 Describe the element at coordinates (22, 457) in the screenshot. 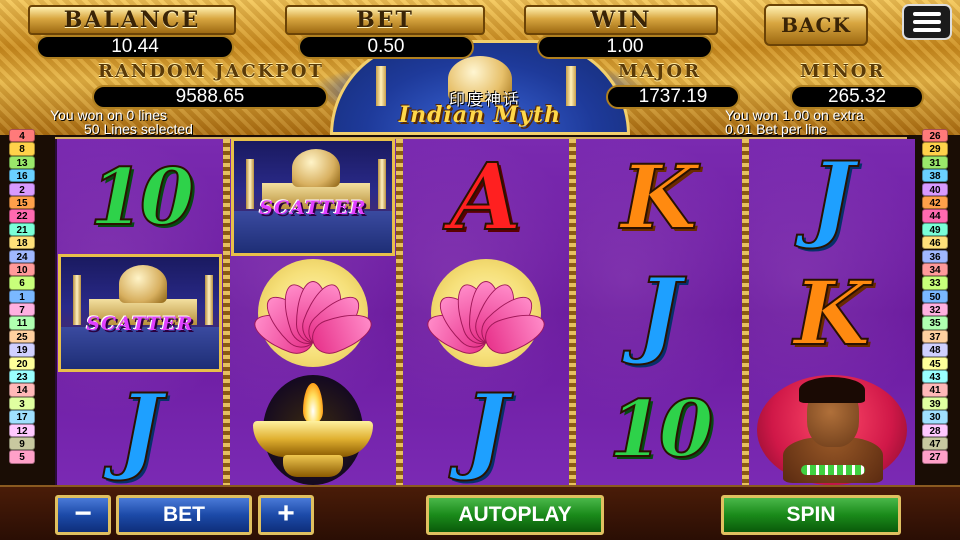

I see `payline-number: 5` at that location.